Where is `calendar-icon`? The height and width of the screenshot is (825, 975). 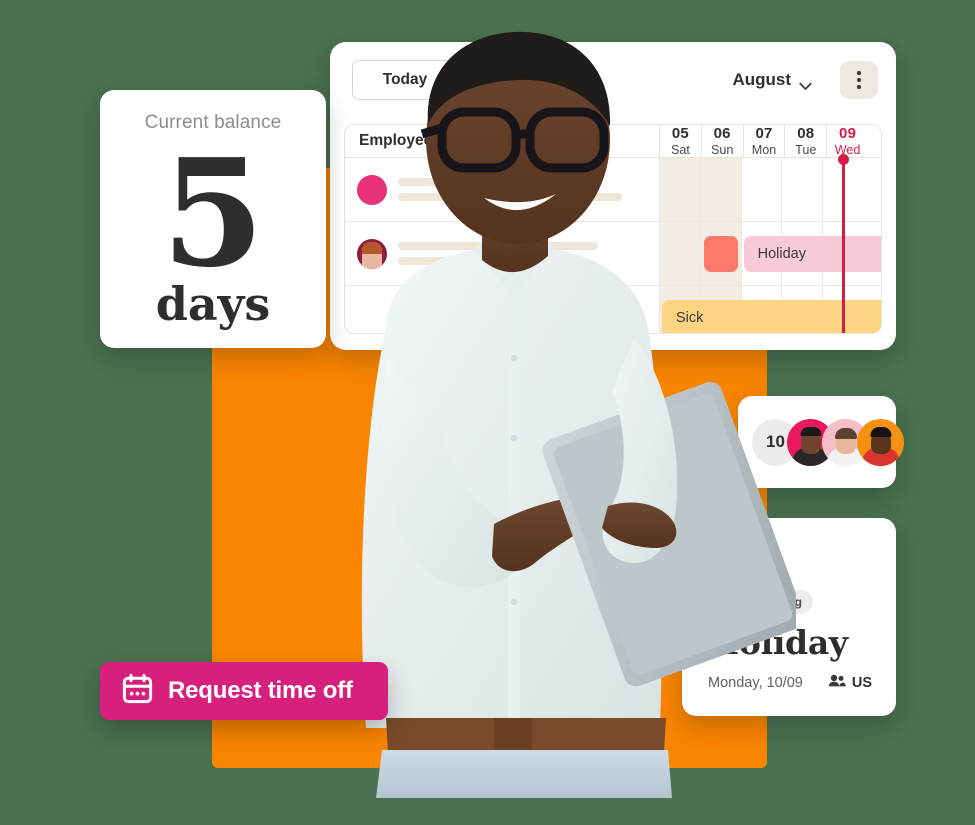 calendar-icon is located at coordinates (137, 691).